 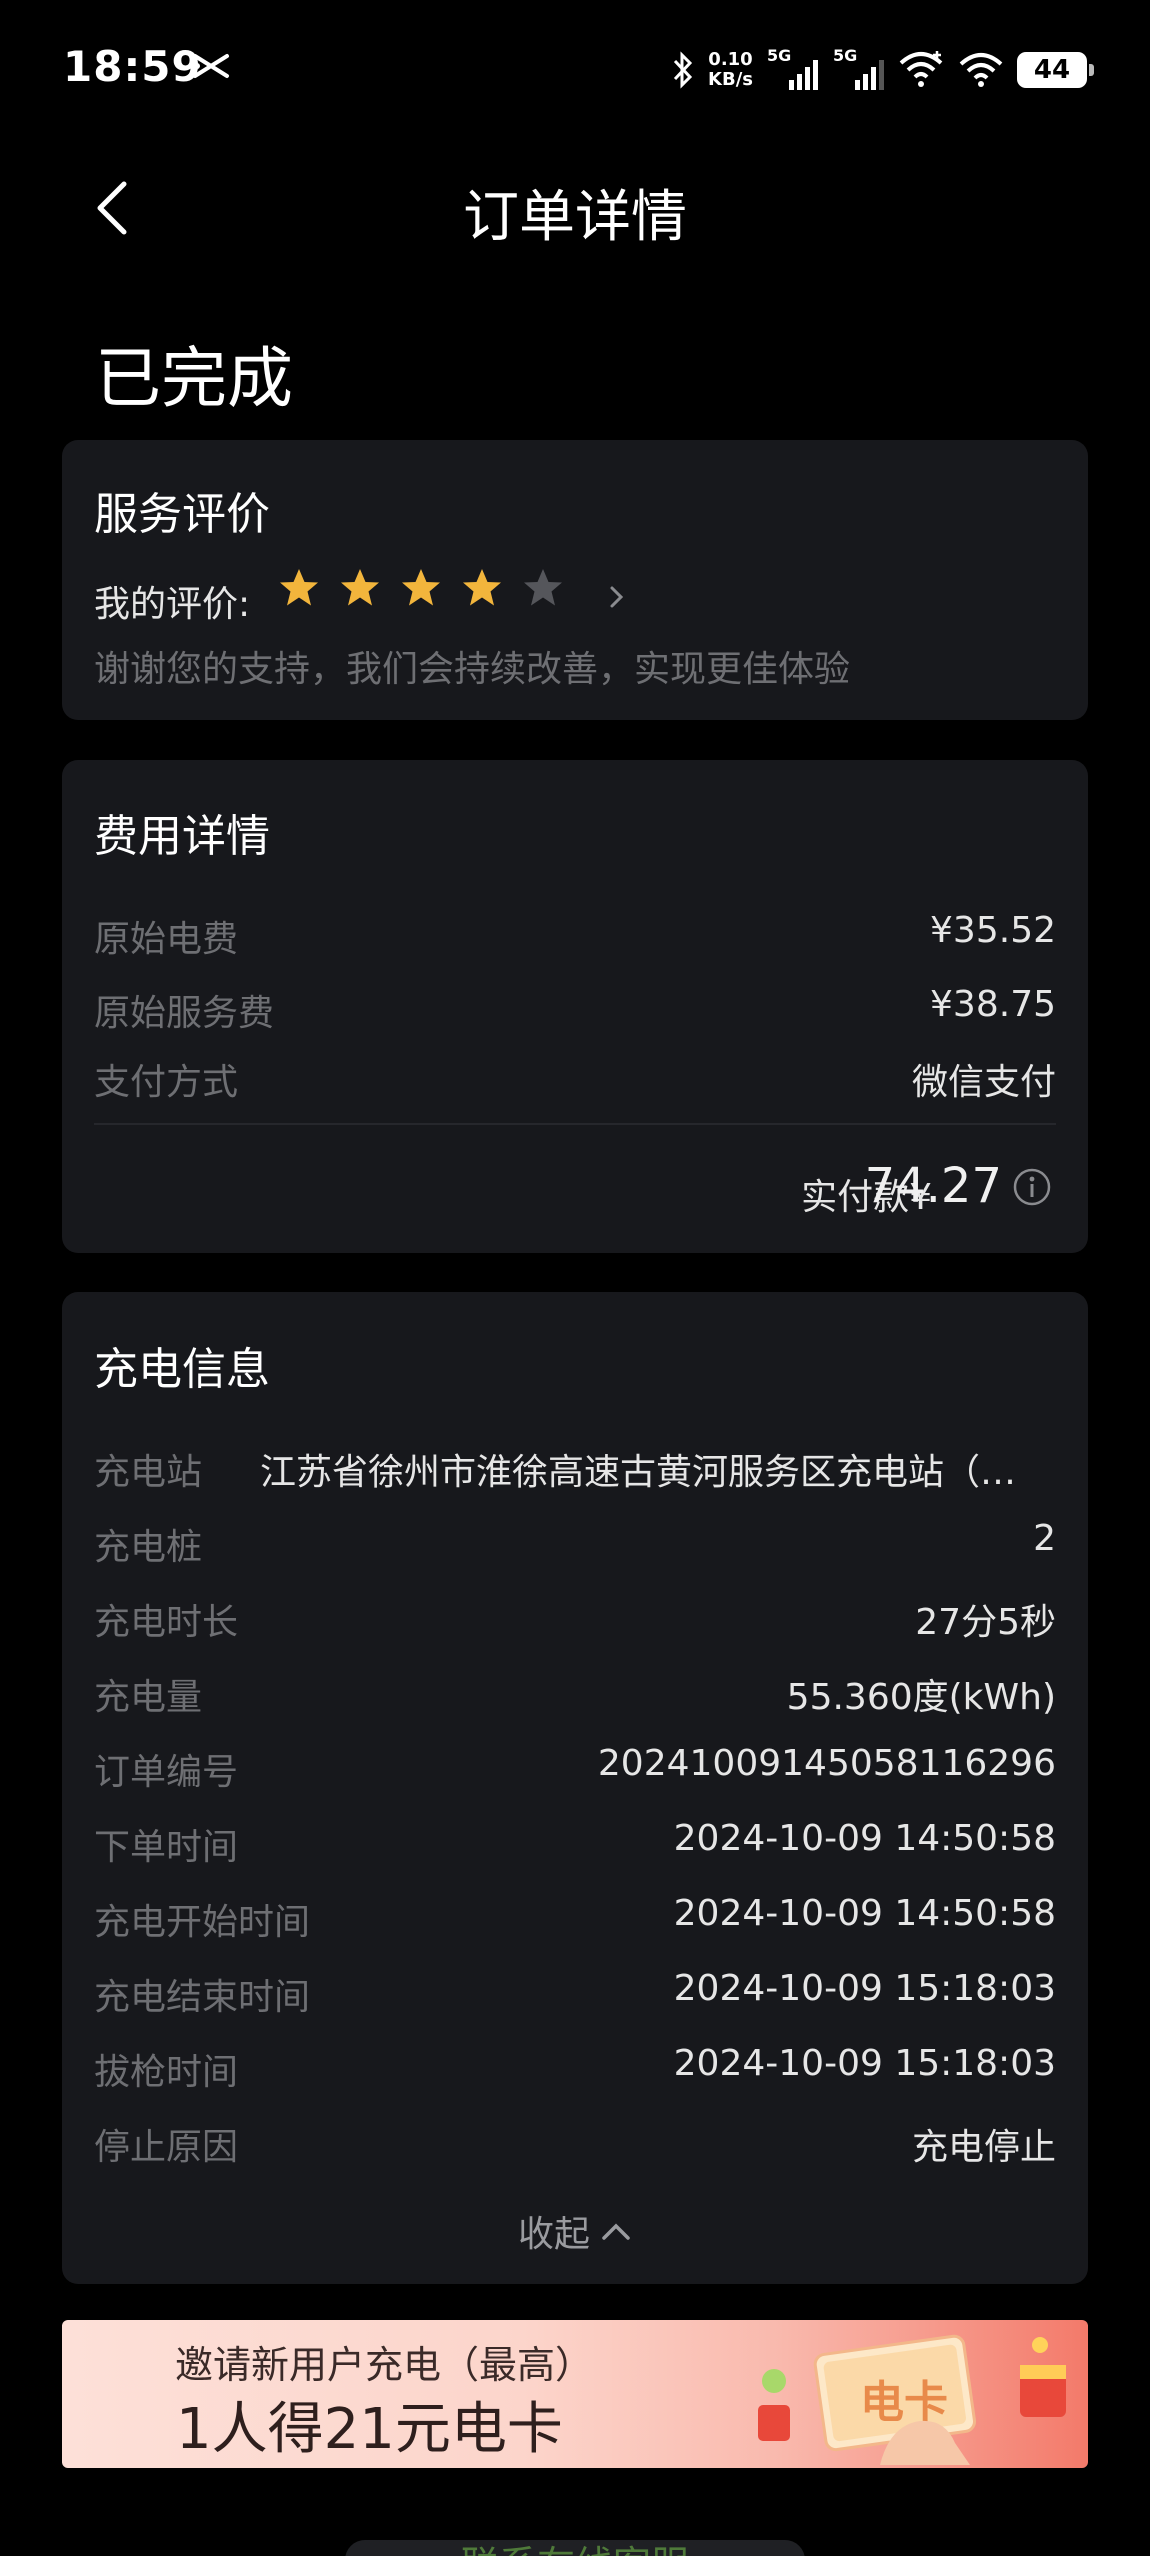 What do you see at coordinates (983, 1082) in the screenshot?
I see `fee-value-payment-method: 微信支付` at bounding box center [983, 1082].